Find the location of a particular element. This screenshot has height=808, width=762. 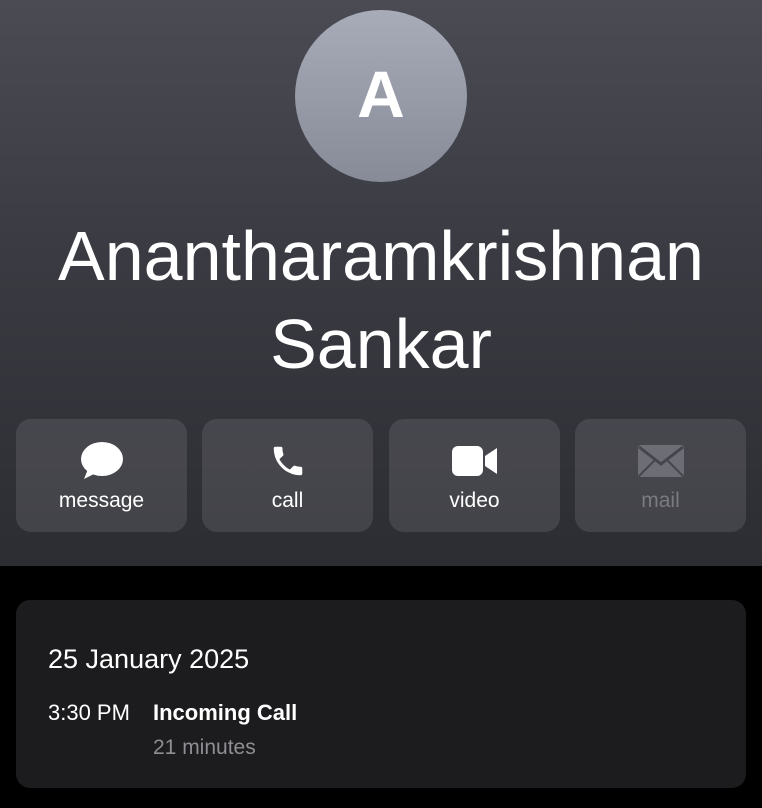

message-button: message is located at coordinates (101, 475).